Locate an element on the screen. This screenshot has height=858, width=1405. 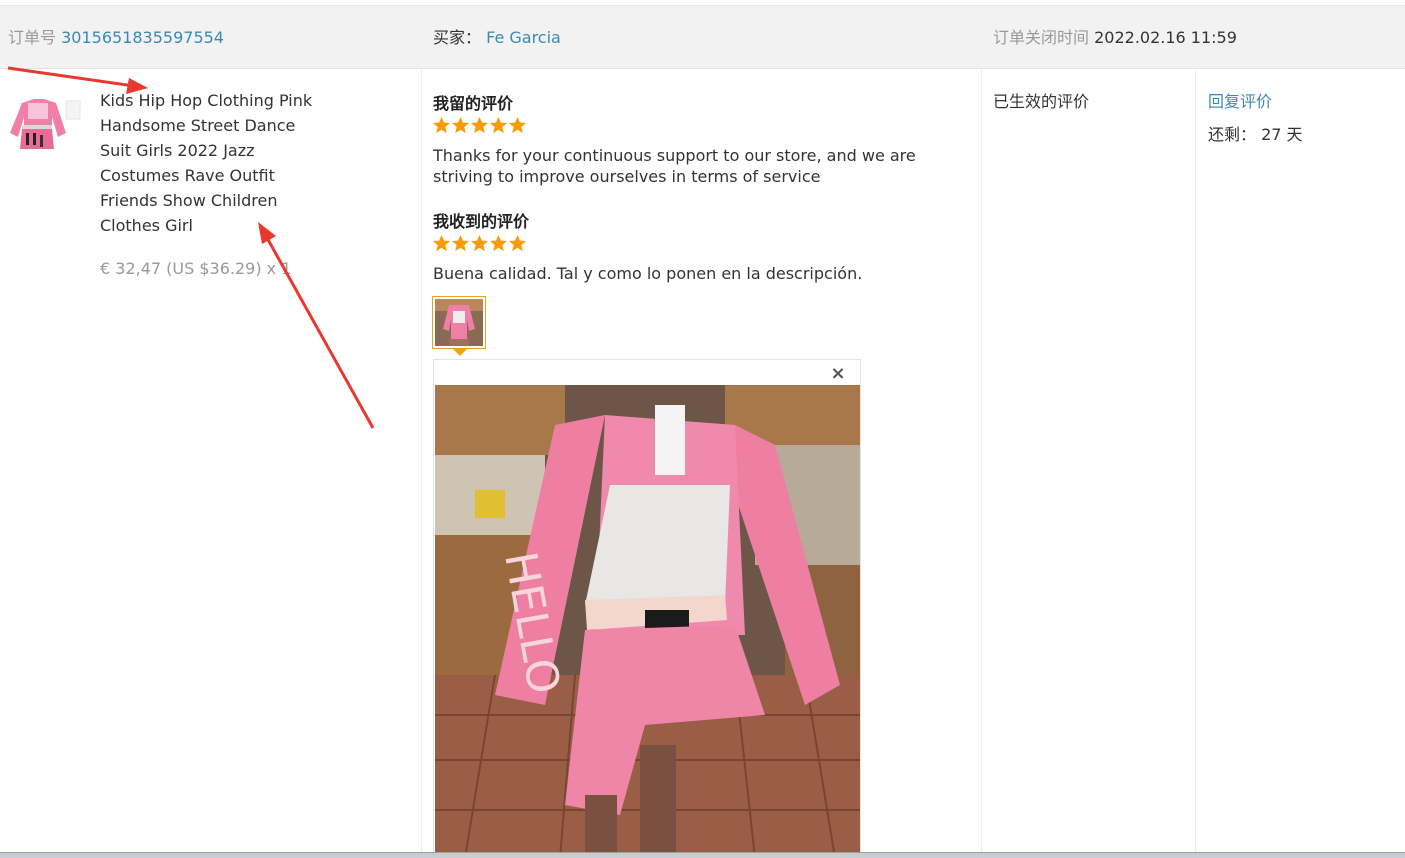
buyer-group: 买家： Fe Garcia is located at coordinates (497, 37).